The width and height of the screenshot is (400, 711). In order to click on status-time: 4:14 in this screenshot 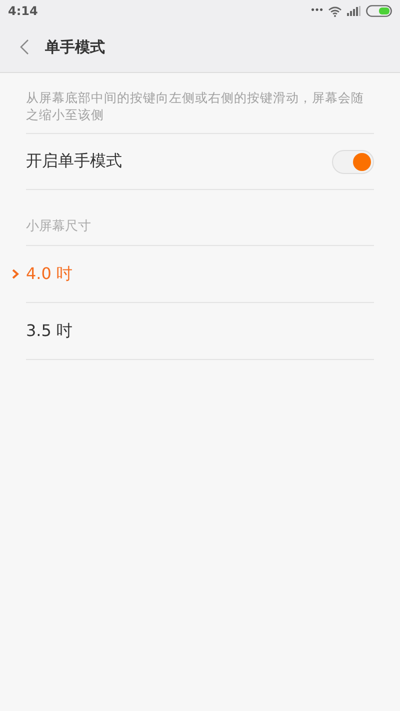, I will do `click(23, 11)`.